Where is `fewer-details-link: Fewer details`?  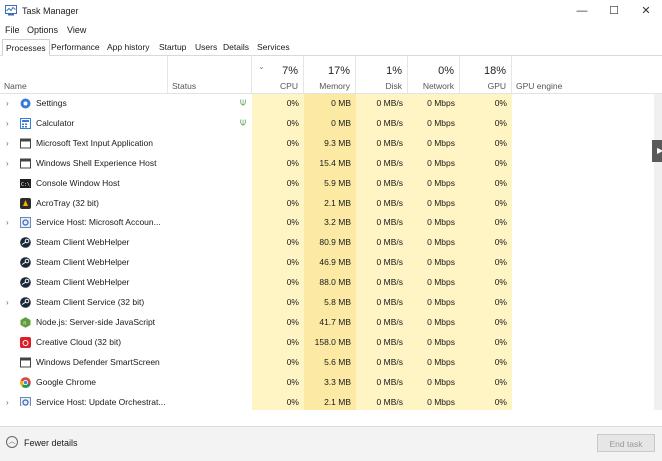 fewer-details-link: Fewer details is located at coordinates (51, 443).